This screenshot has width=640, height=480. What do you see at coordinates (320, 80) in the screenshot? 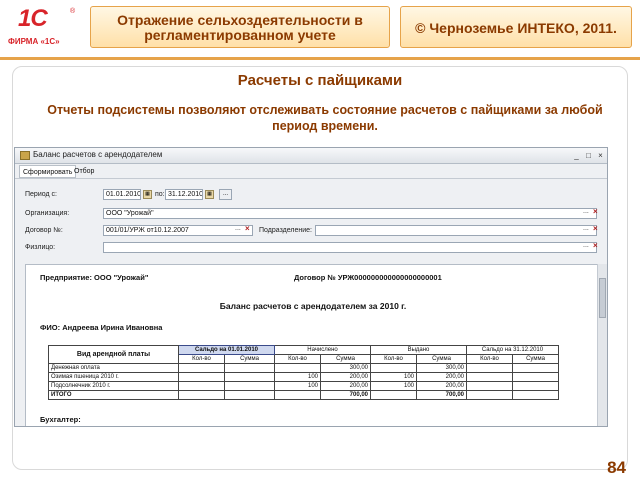
I see `slide-title: Расчеты с пайщиками` at bounding box center [320, 80].